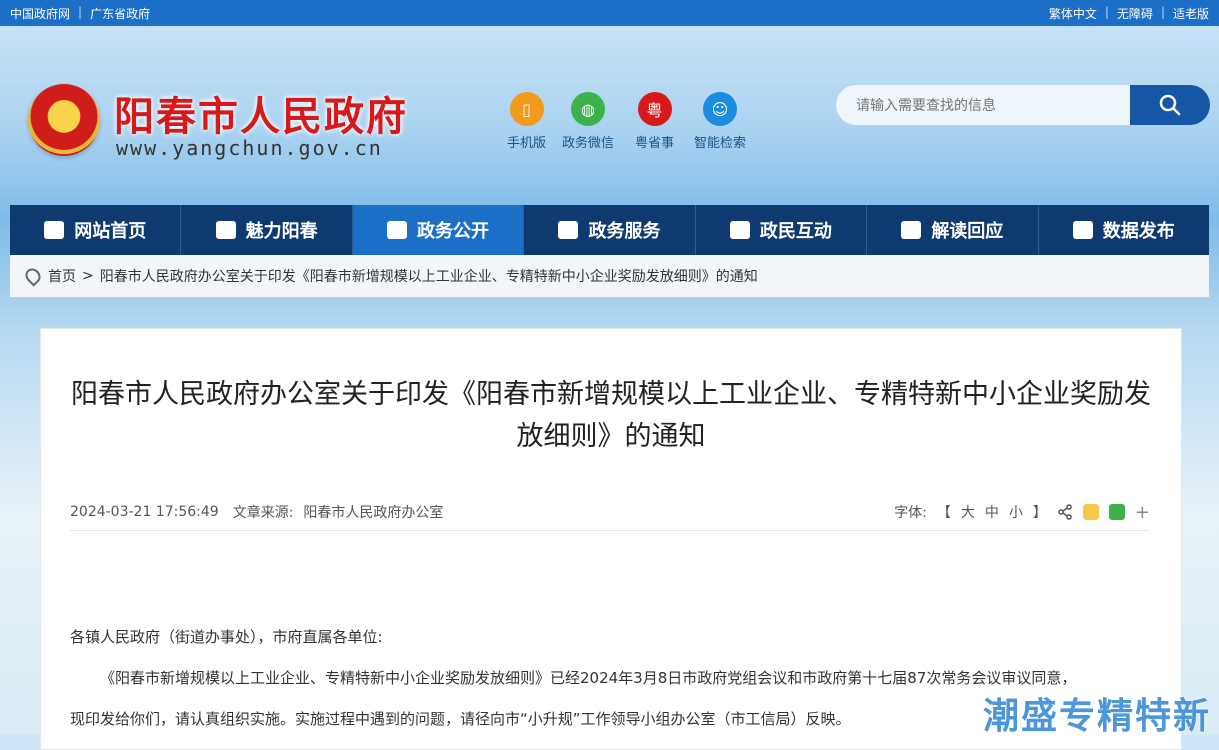 This screenshot has height=750, width=1219. I want to click on nav-interpretation: 解读回应, so click(953, 230).